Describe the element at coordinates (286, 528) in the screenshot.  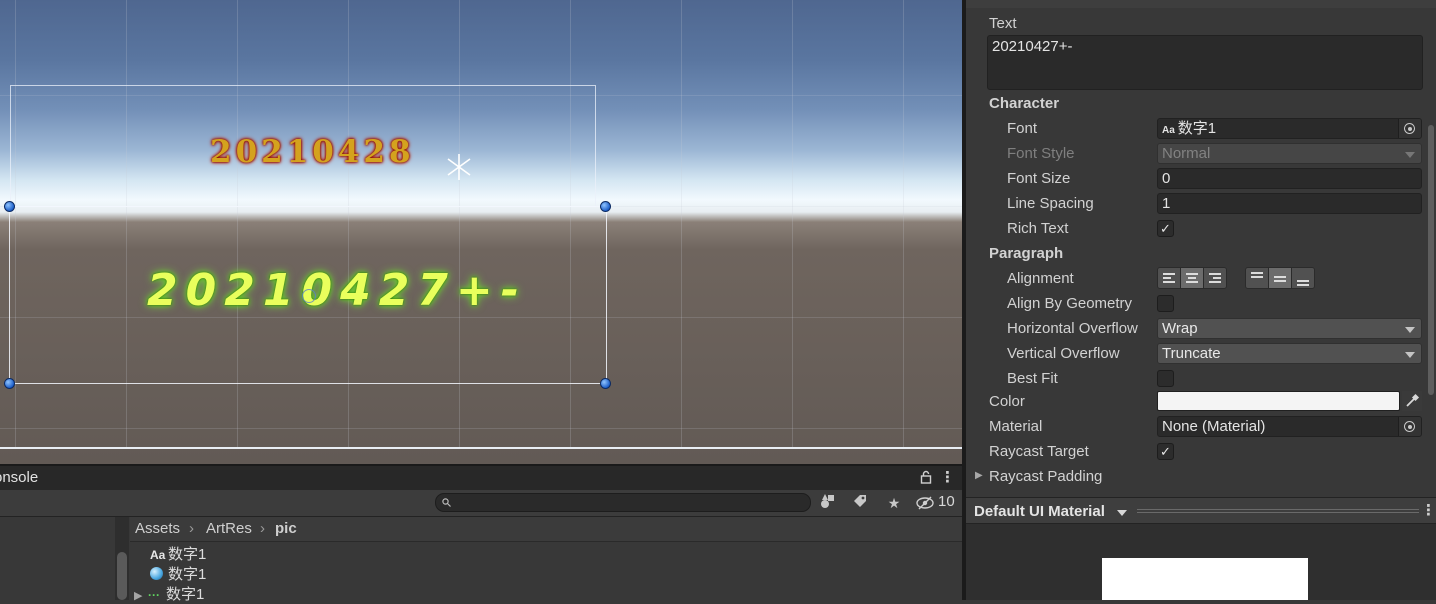
I see `breadcrumb-pic: pic` at that location.